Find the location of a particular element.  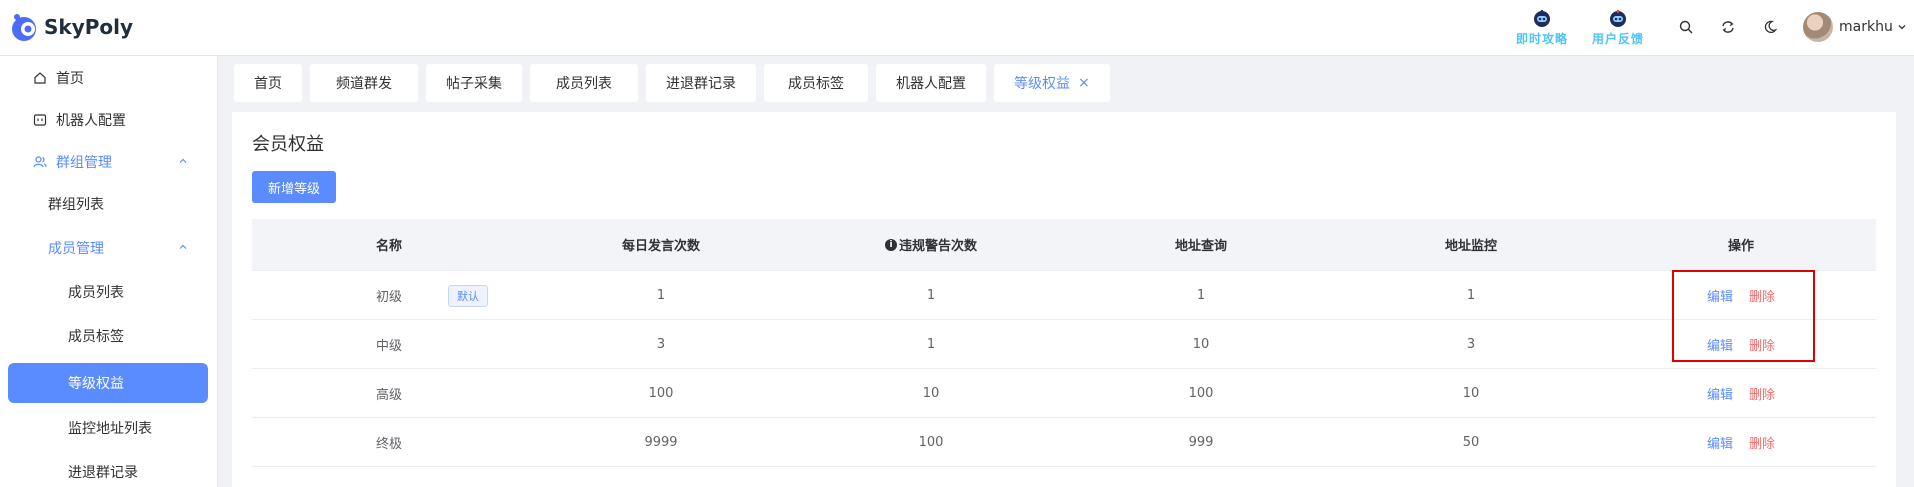

tab-member-list: 成员列表 is located at coordinates (584, 83).